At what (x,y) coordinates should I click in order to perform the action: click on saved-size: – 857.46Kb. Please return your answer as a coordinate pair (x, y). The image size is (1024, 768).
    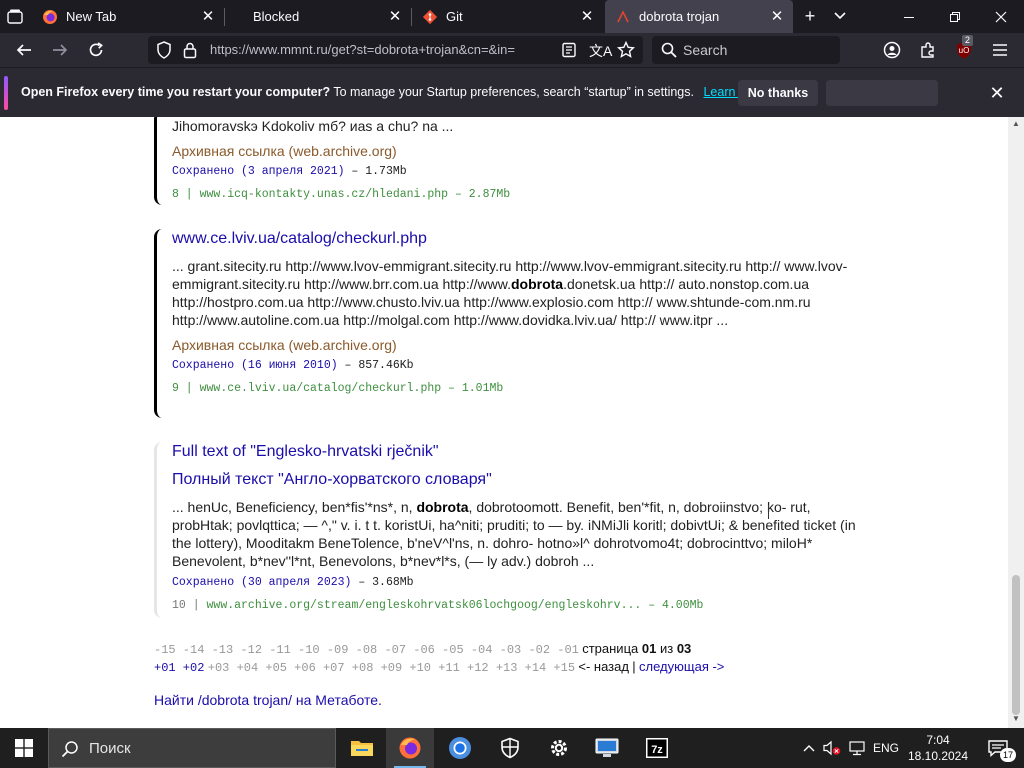
    Looking at the image, I should click on (375, 365).